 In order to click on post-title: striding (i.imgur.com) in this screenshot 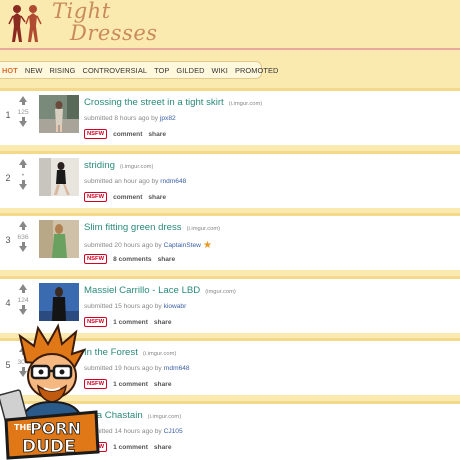, I will do `click(118, 165)`.